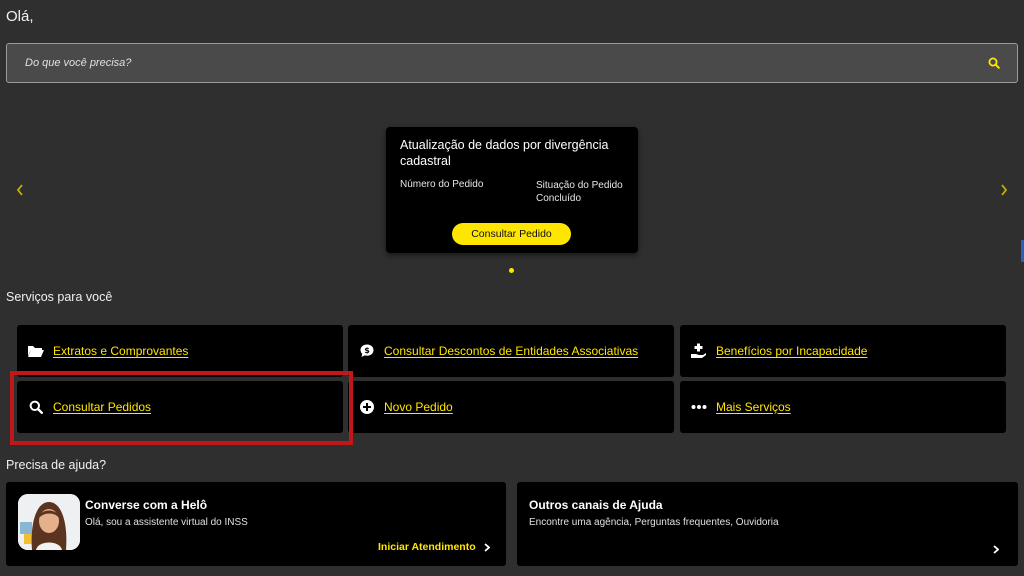 The image size is (1024, 576). I want to click on chevron-left-icon, so click(19, 190).